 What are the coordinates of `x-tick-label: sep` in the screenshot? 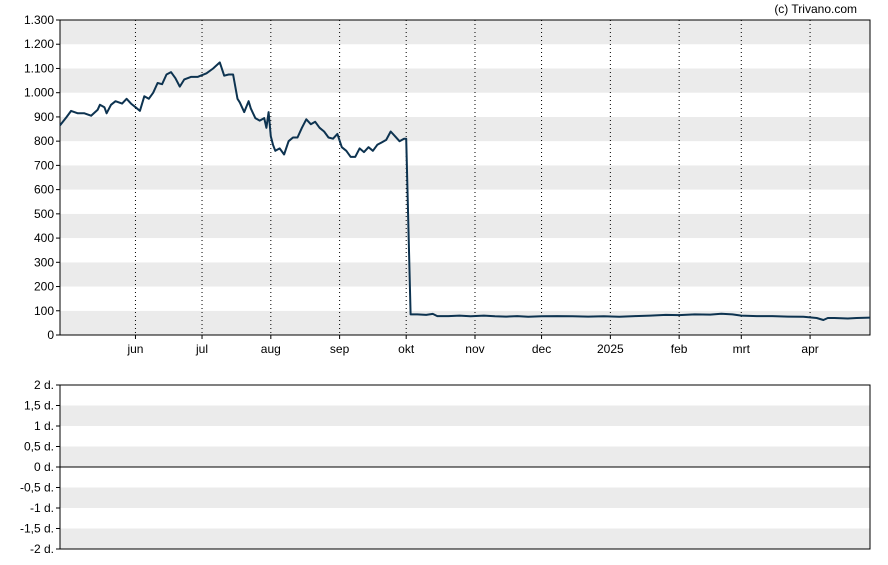 It's located at (340, 349).